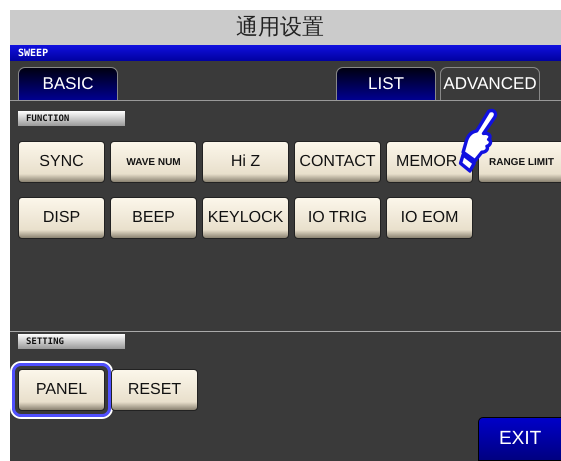  Describe the element at coordinates (245, 218) in the screenshot. I see `function-button: KEYLOCK` at that location.